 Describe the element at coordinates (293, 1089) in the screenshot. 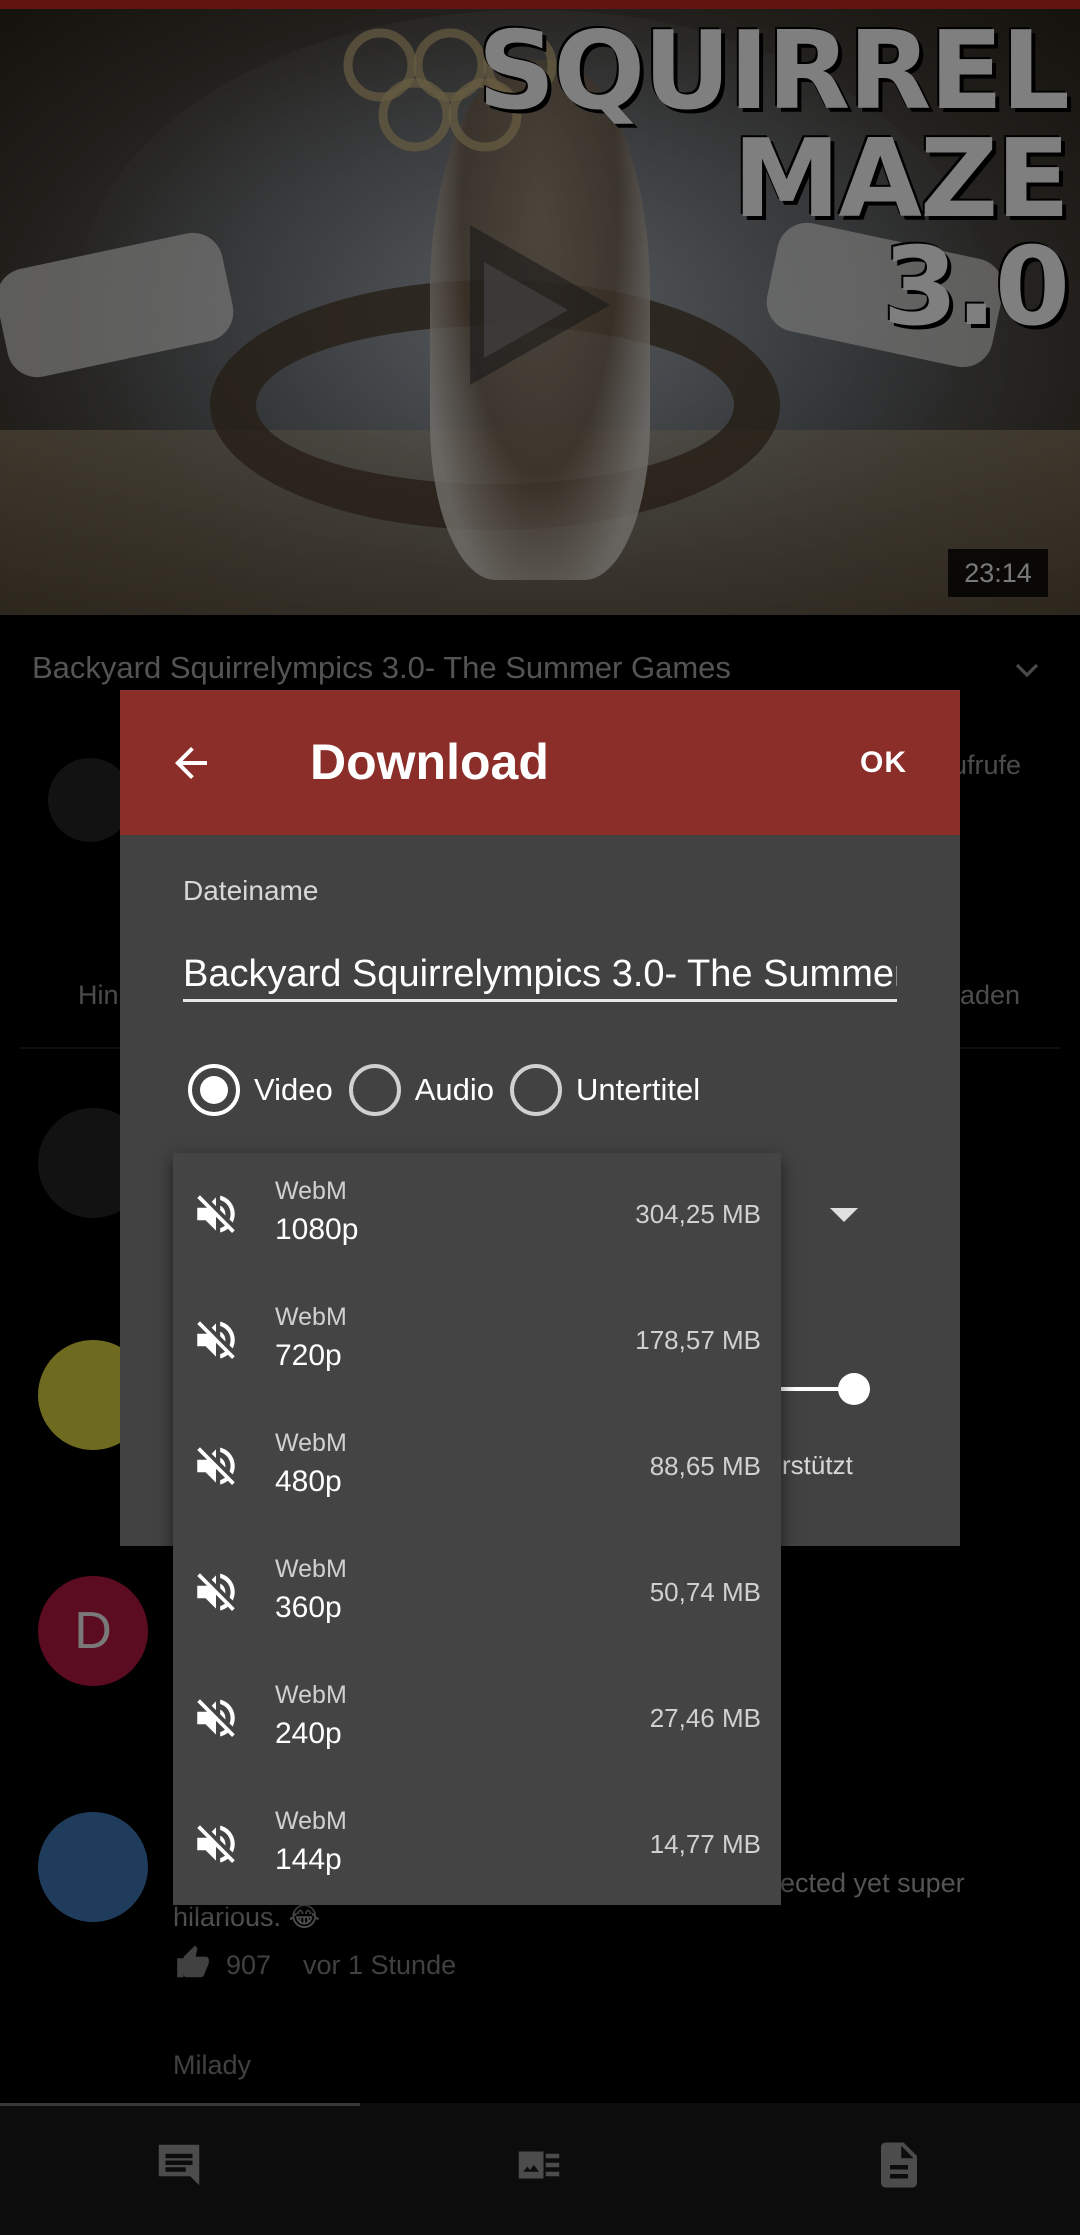

I see `radio-video-label: Video` at that location.